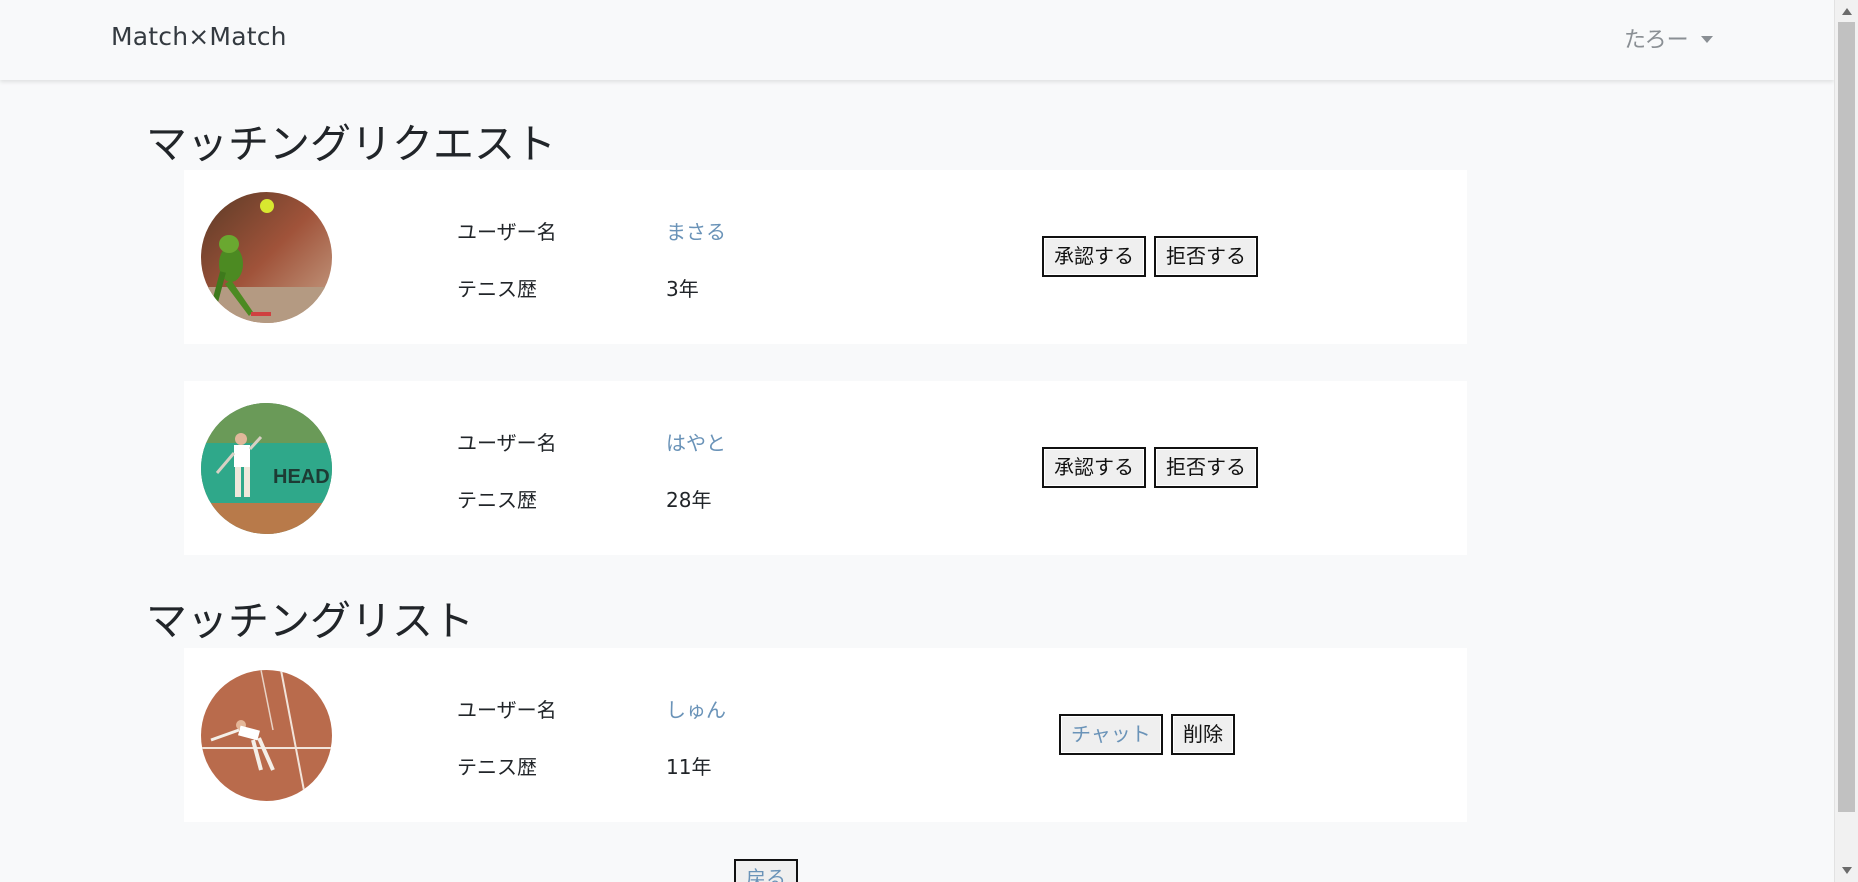 Image resolution: width=1858 pixels, height=882 pixels. Describe the element at coordinates (310, 621) in the screenshot. I see `matches-title: マッチングリスト` at that location.